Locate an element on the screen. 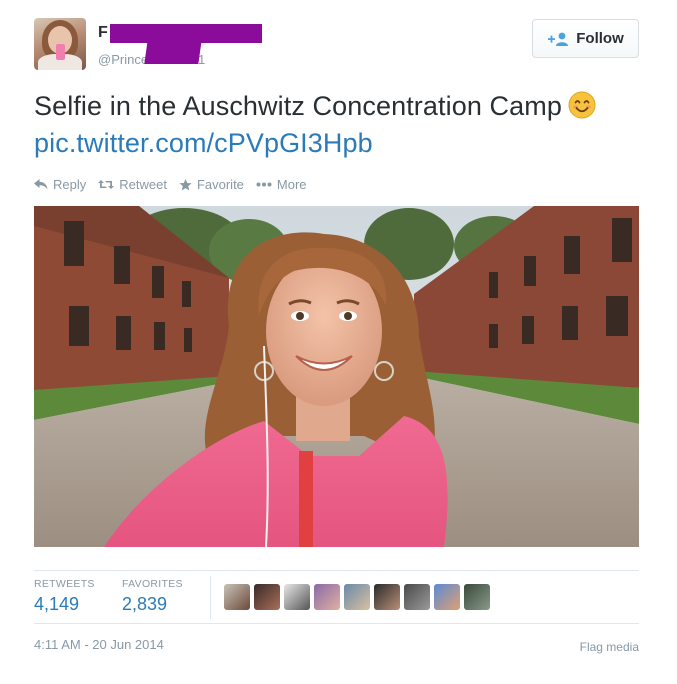 The image size is (677, 684). more-label: More is located at coordinates (291, 184).